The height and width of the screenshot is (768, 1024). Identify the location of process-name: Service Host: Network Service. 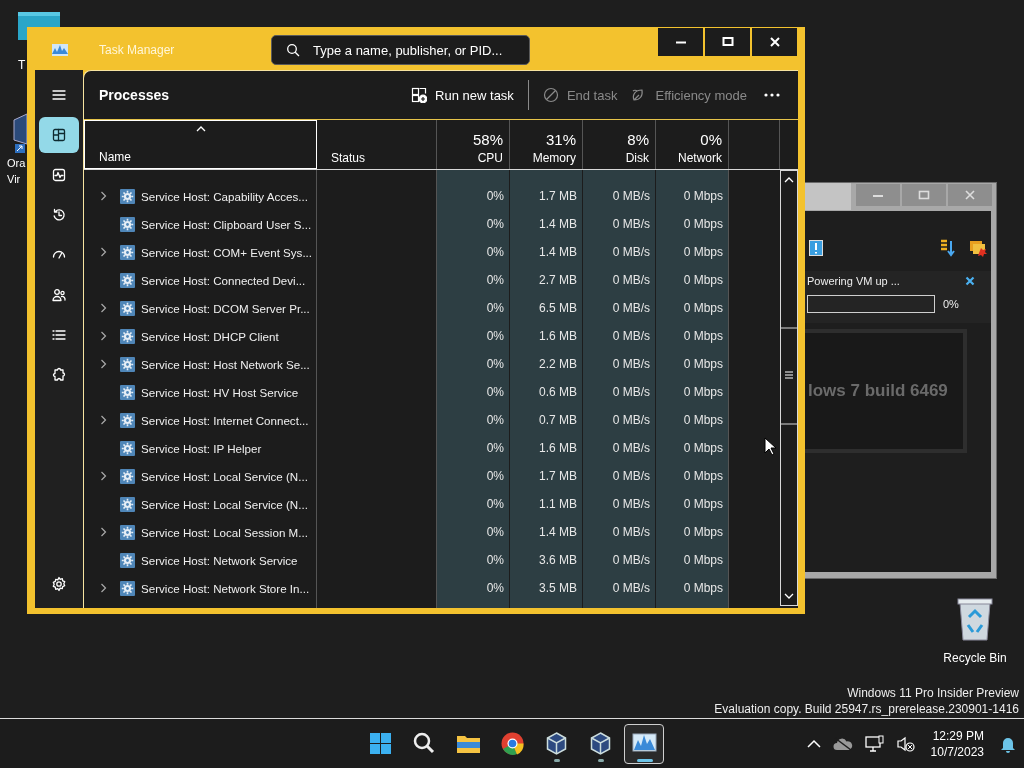
(219, 560).